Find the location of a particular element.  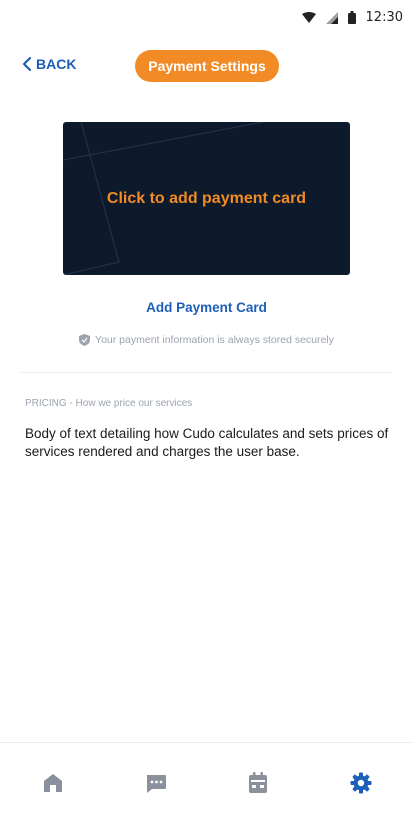

status-bar: 12:30 is located at coordinates (206, 18).